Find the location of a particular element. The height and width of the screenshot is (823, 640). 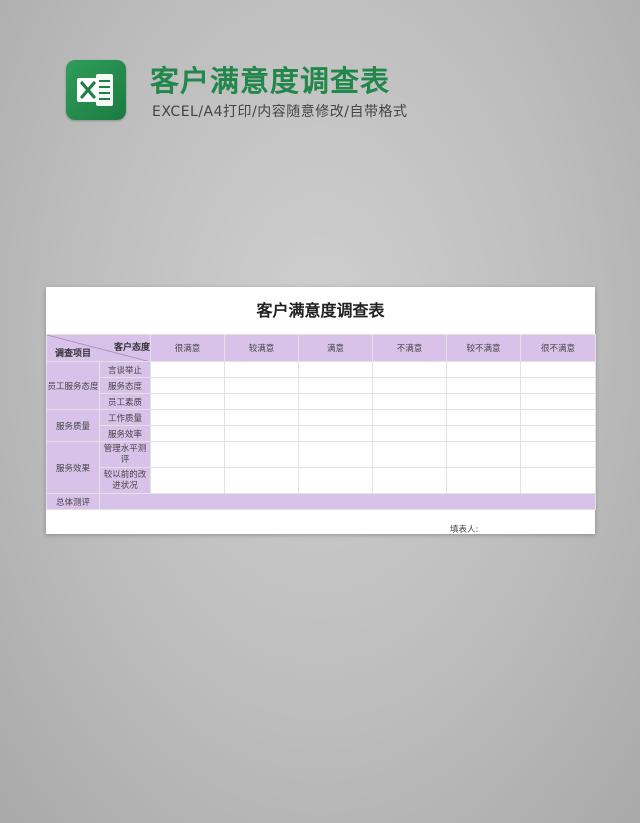

total-row: 总体测评 is located at coordinates (321, 501).